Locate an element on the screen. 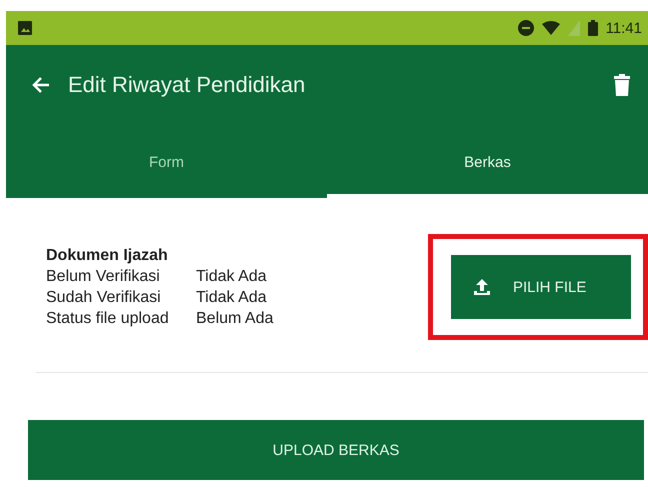 This screenshot has width=648, height=497. document-title: Dokumen Ijazah is located at coordinates (107, 255).